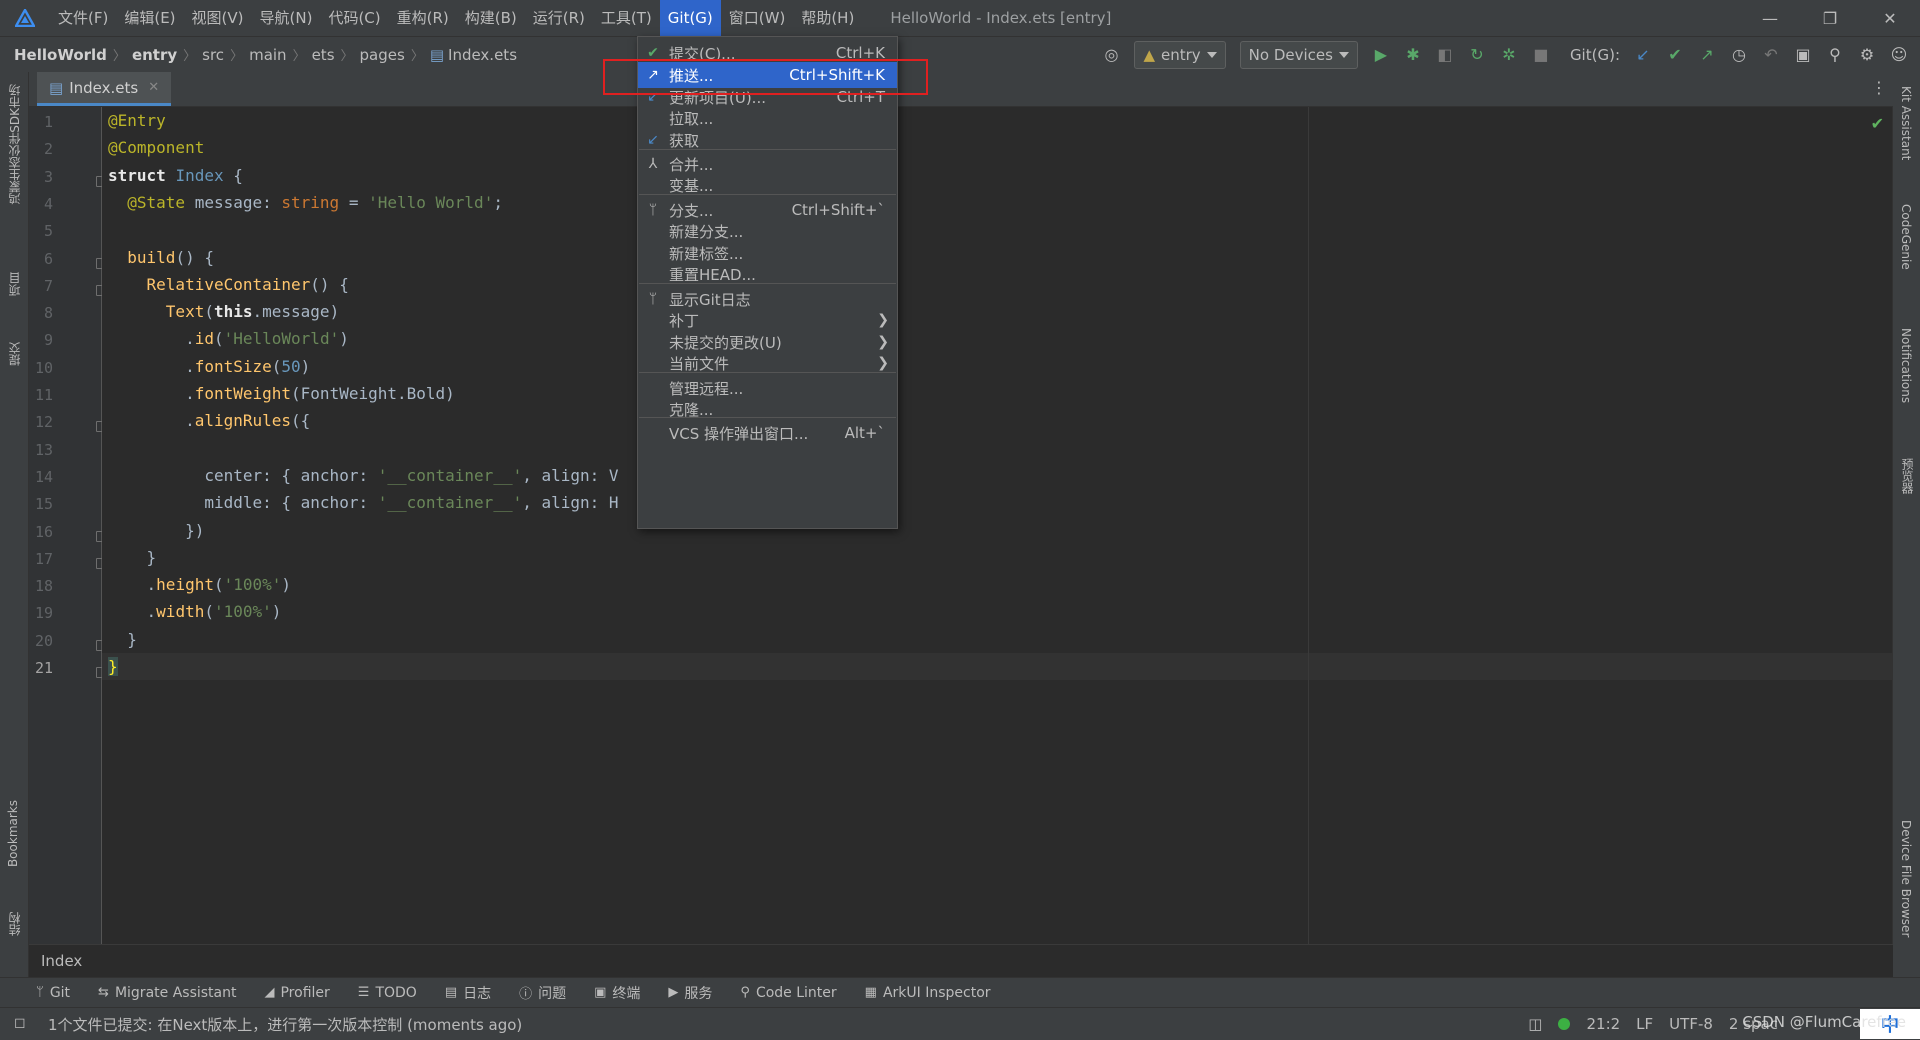 The height and width of the screenshot is (1040, 1920). Describe the element at coordinates (1445, 55) in the screenshot. I see `attach-debugger-icon: ◧` at that location.